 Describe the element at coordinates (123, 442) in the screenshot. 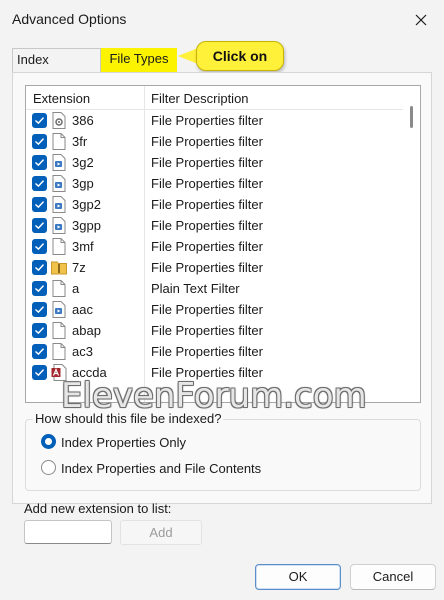

I see `radio-label-properties-only: Index Properties Only` at that location.